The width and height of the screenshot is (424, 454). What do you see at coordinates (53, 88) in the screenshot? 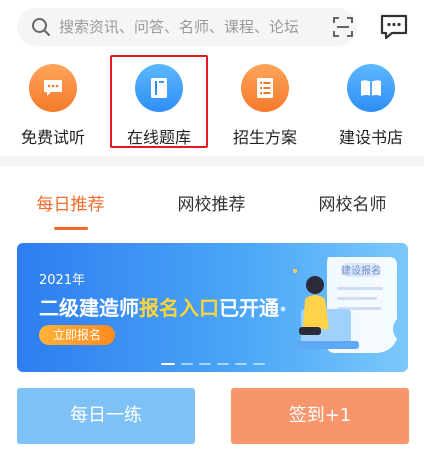
I see `chat-icon` at bounding box center [53, 88].